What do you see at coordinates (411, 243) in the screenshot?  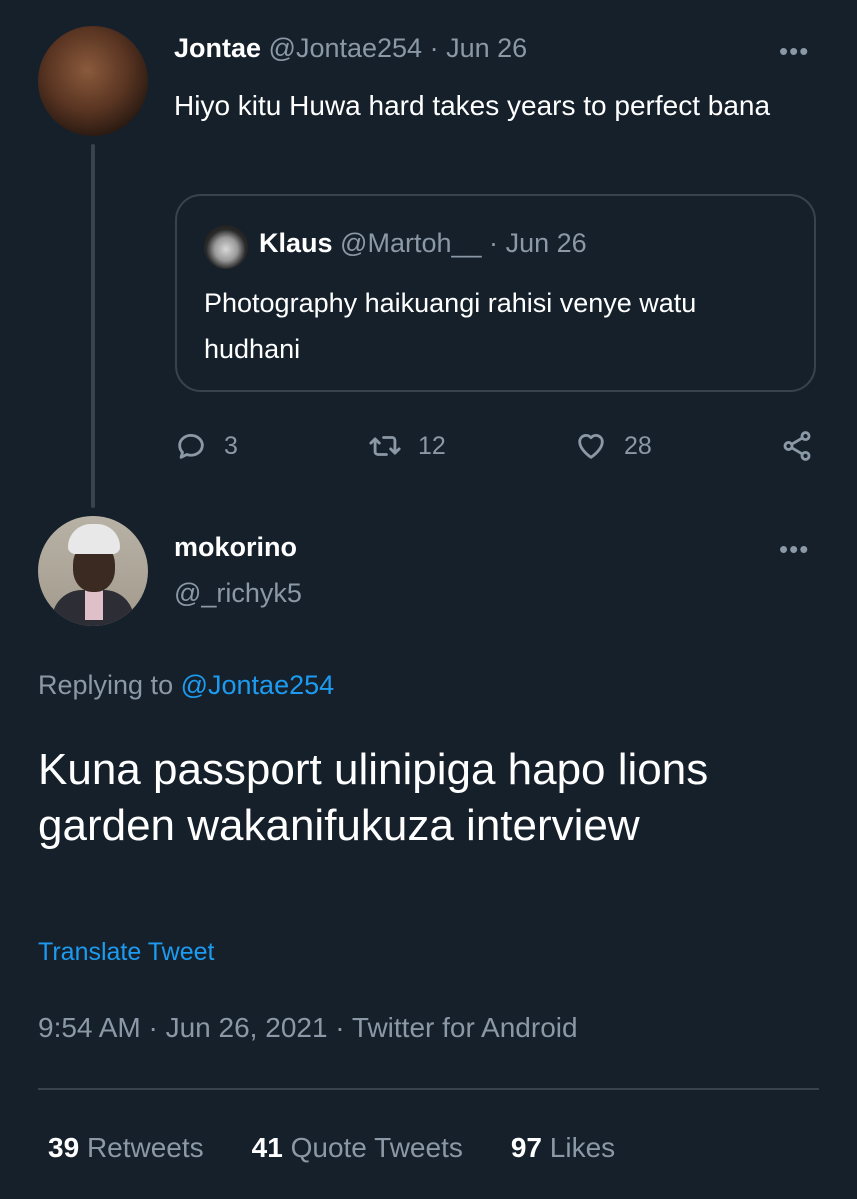 I see `handle: @Martoh__` at bounding box center [411, 243].